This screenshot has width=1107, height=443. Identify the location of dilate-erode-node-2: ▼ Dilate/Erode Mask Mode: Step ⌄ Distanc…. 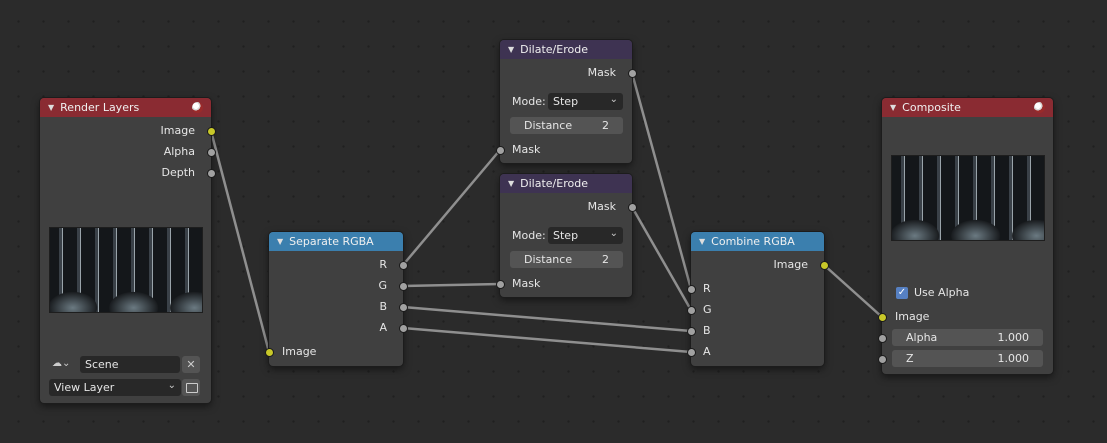
(566, 235).